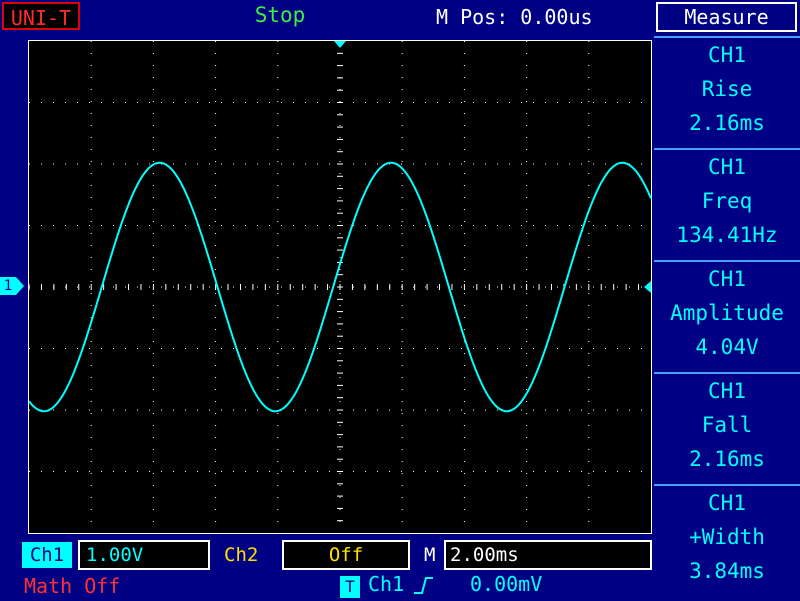  Describe the element at coordinates (514, 17) in the screenshot. I see `horizontal-position-readout: M Pos: 0.00us` at that location.